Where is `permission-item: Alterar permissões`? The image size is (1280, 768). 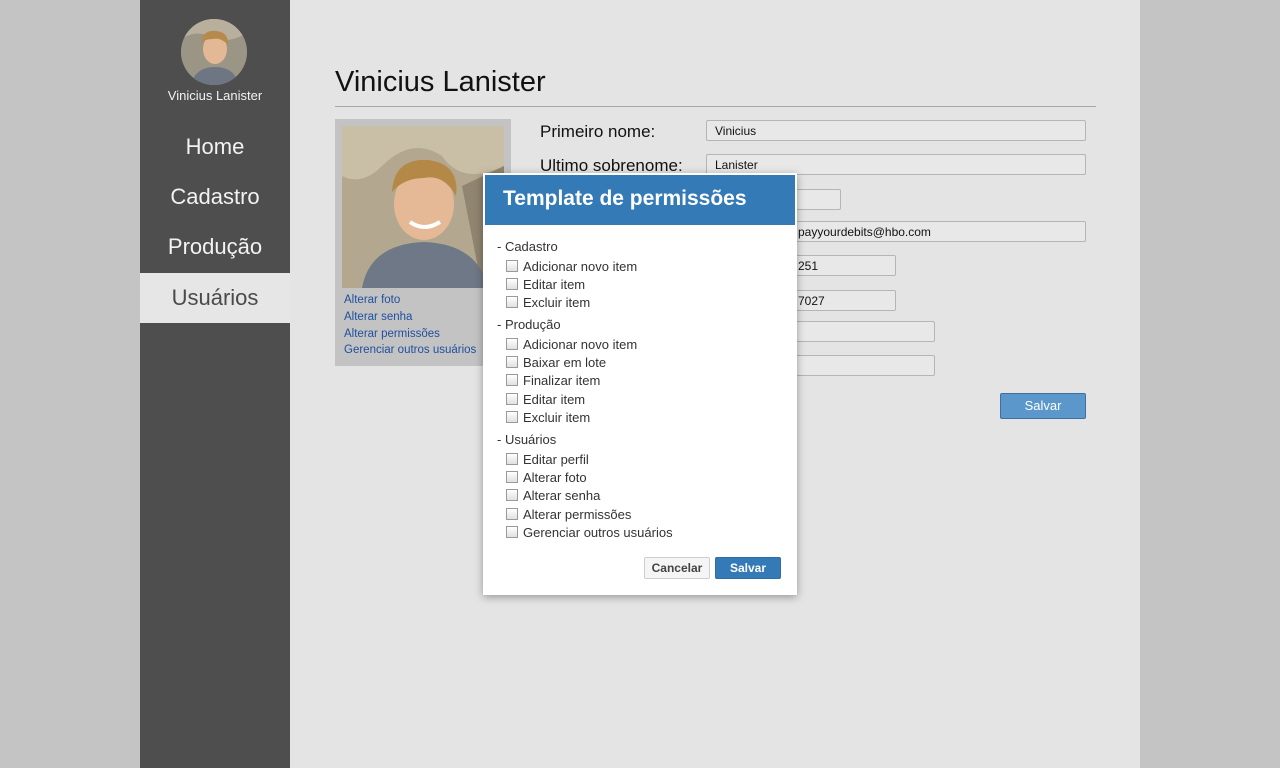
permission-item: Alterar permissões is located at coordinates (568, 514).